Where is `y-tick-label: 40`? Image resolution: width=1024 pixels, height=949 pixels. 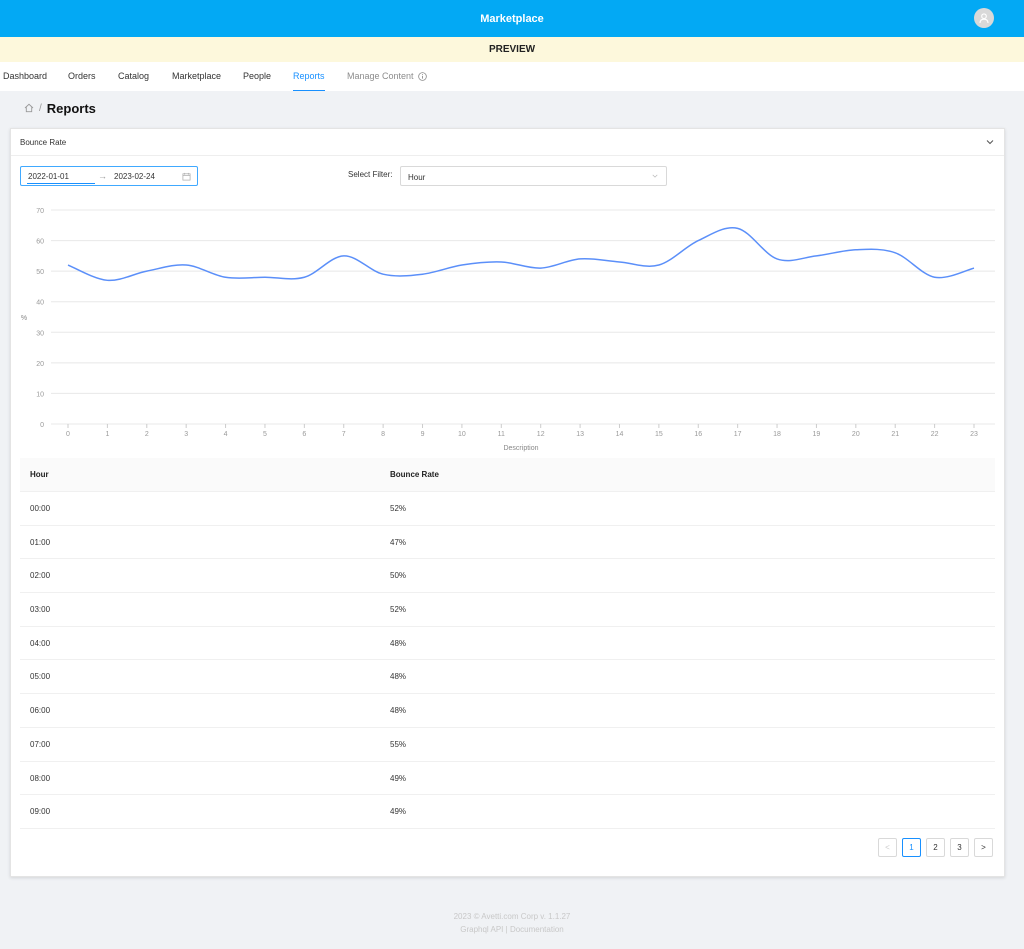 y-tick-label: 40 is located at coordinates (40, 303).